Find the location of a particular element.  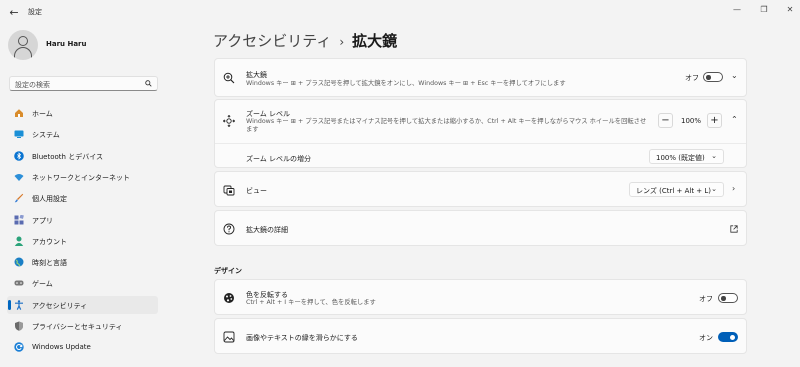

section-heading-design: デザイン is located at coordinates (228, 271).